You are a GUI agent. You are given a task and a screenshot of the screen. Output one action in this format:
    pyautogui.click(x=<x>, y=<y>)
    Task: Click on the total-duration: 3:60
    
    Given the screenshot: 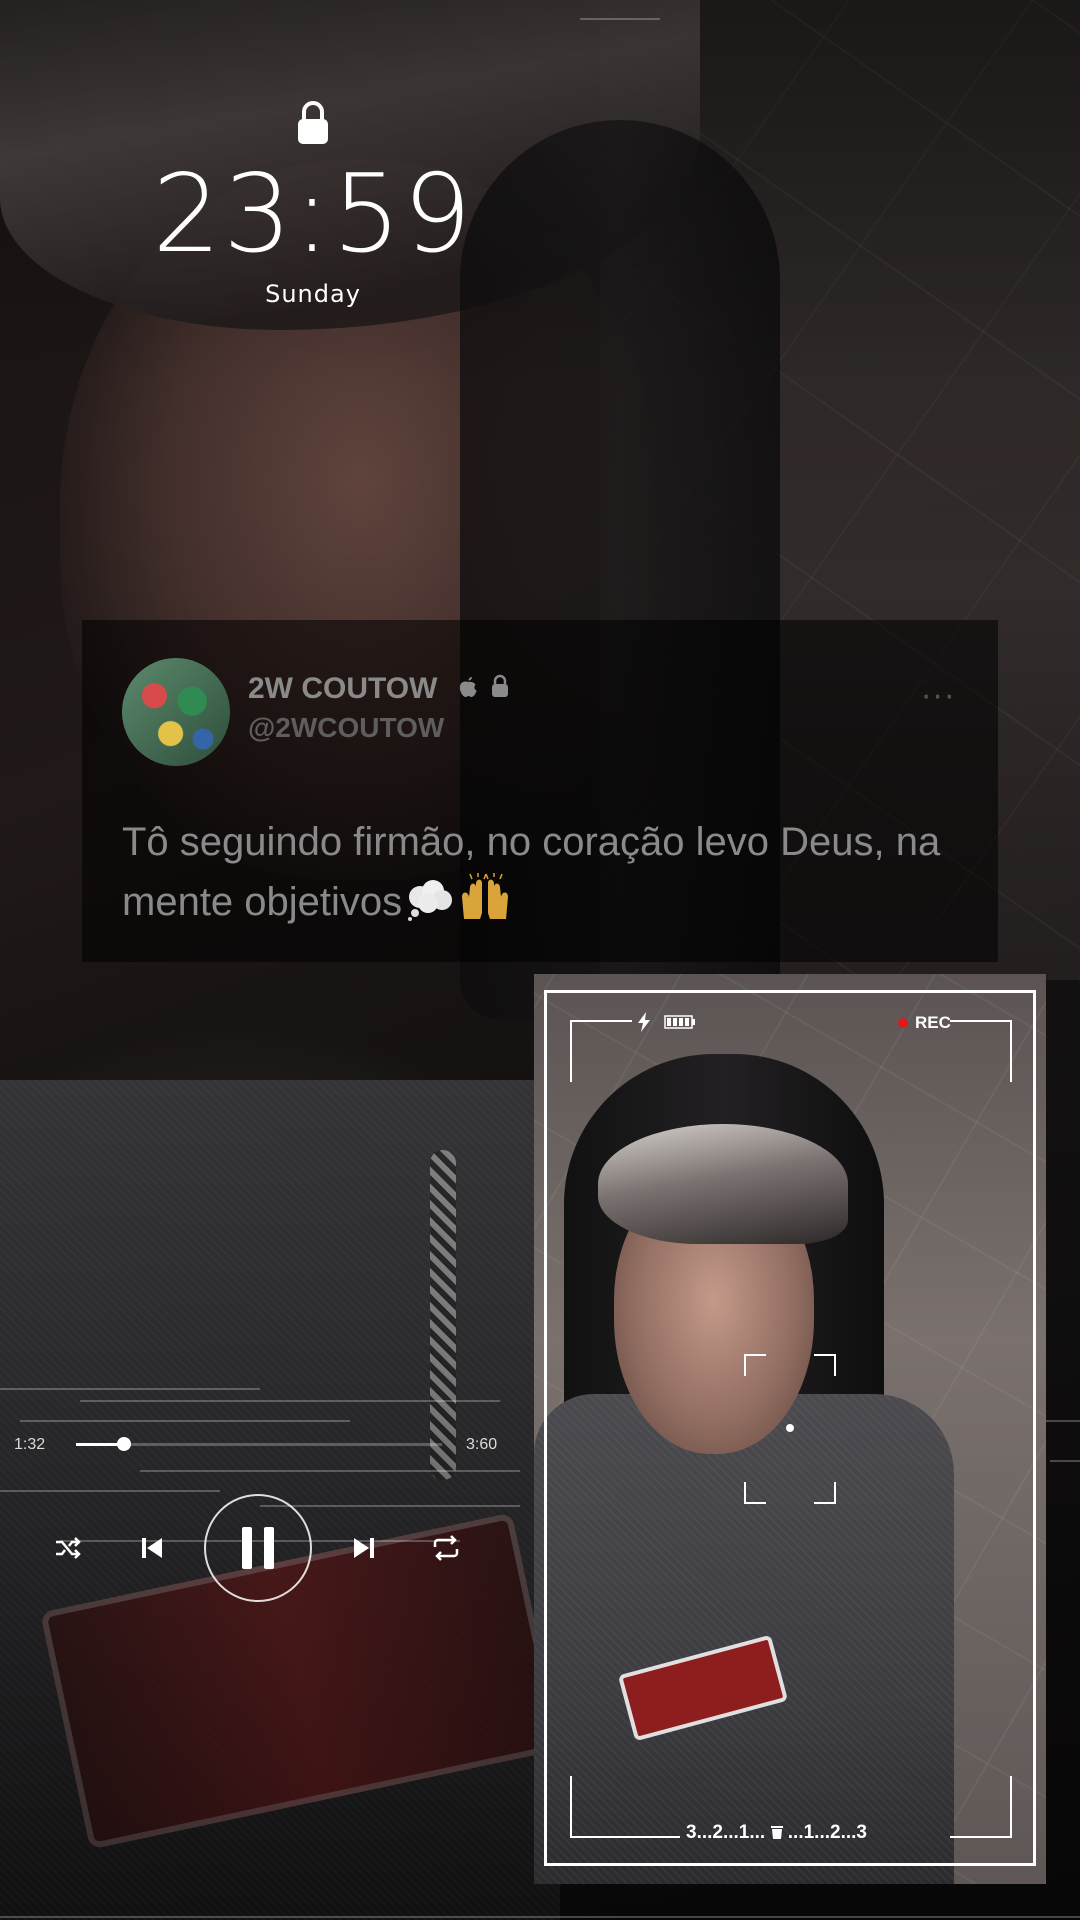 What is the action you would take?
    pyautogui.click(x=482, y=1444)
    